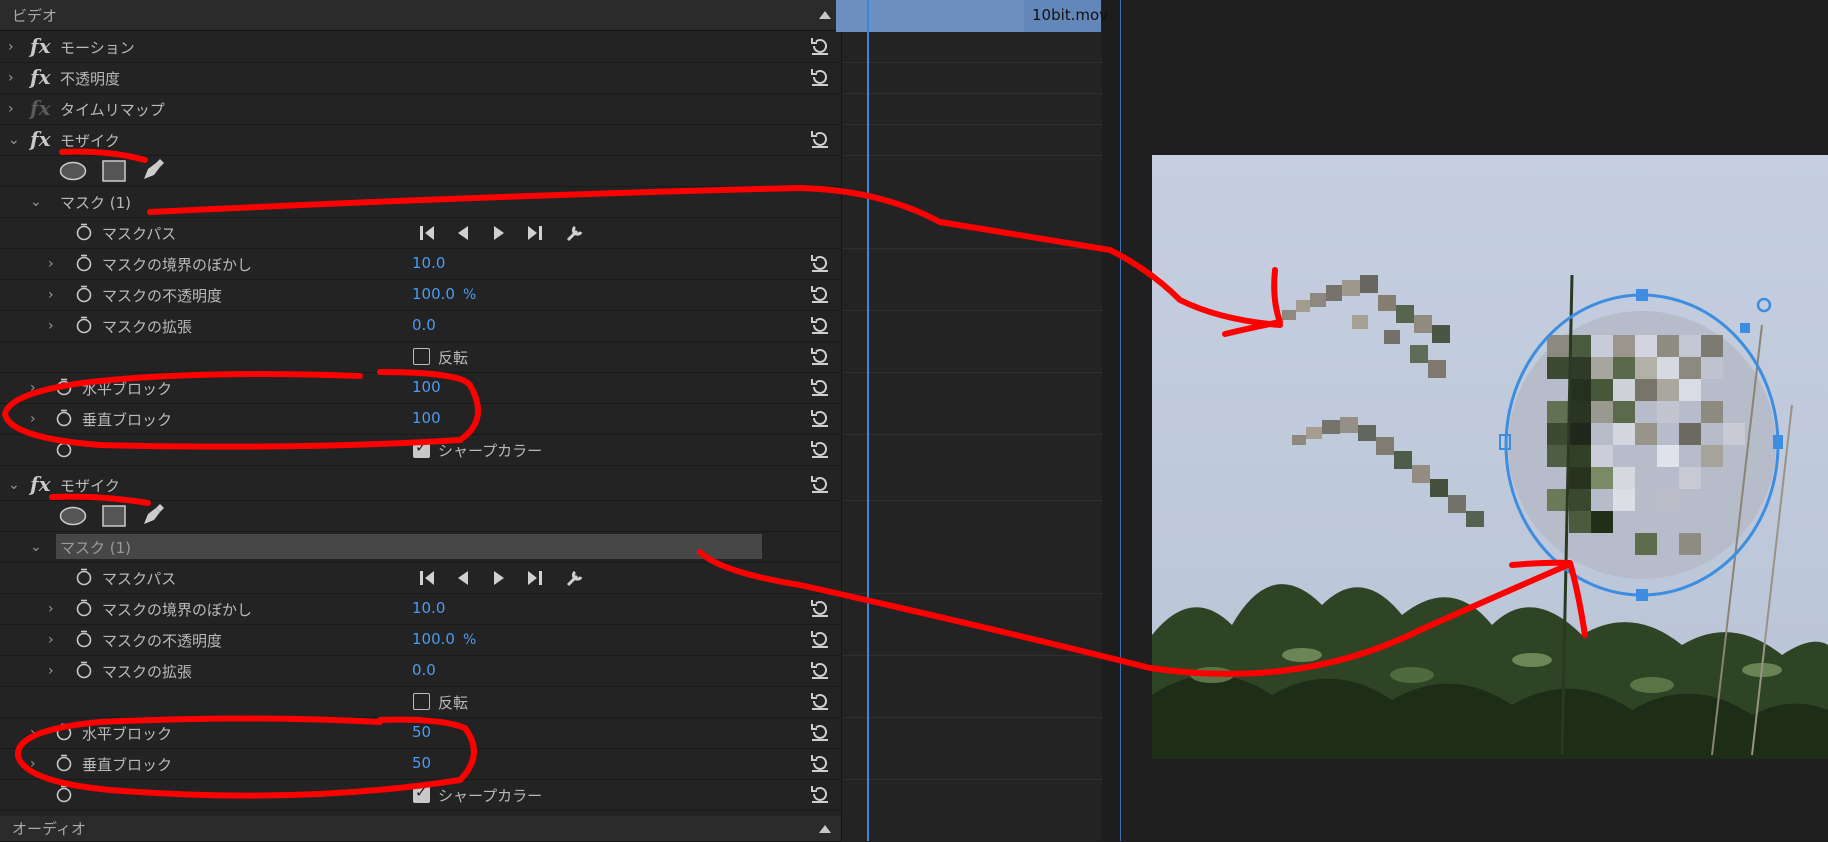 This screenshot has height=842, width=1828. Describe the element at coordinates (420, 78) in the screenshot. I see `effect-row-opacity: › fx 不透明度` at that location.